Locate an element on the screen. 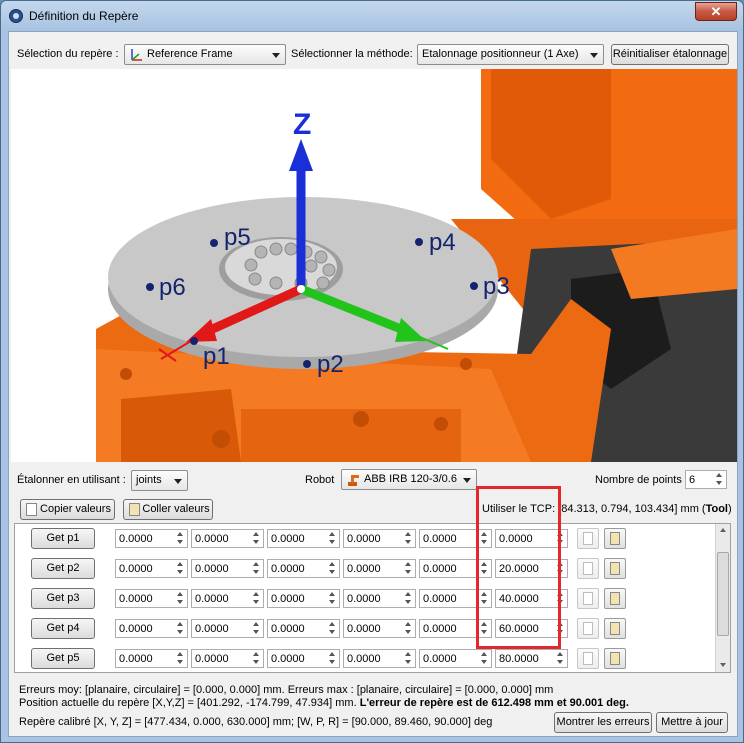  paste-values-button: Coller valeurs is located at coordinates (168, 509).